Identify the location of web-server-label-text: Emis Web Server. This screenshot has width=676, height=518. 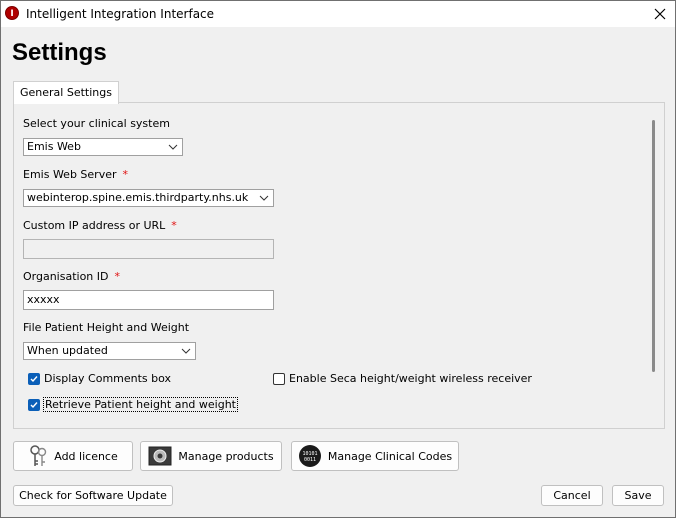
(70, 174).